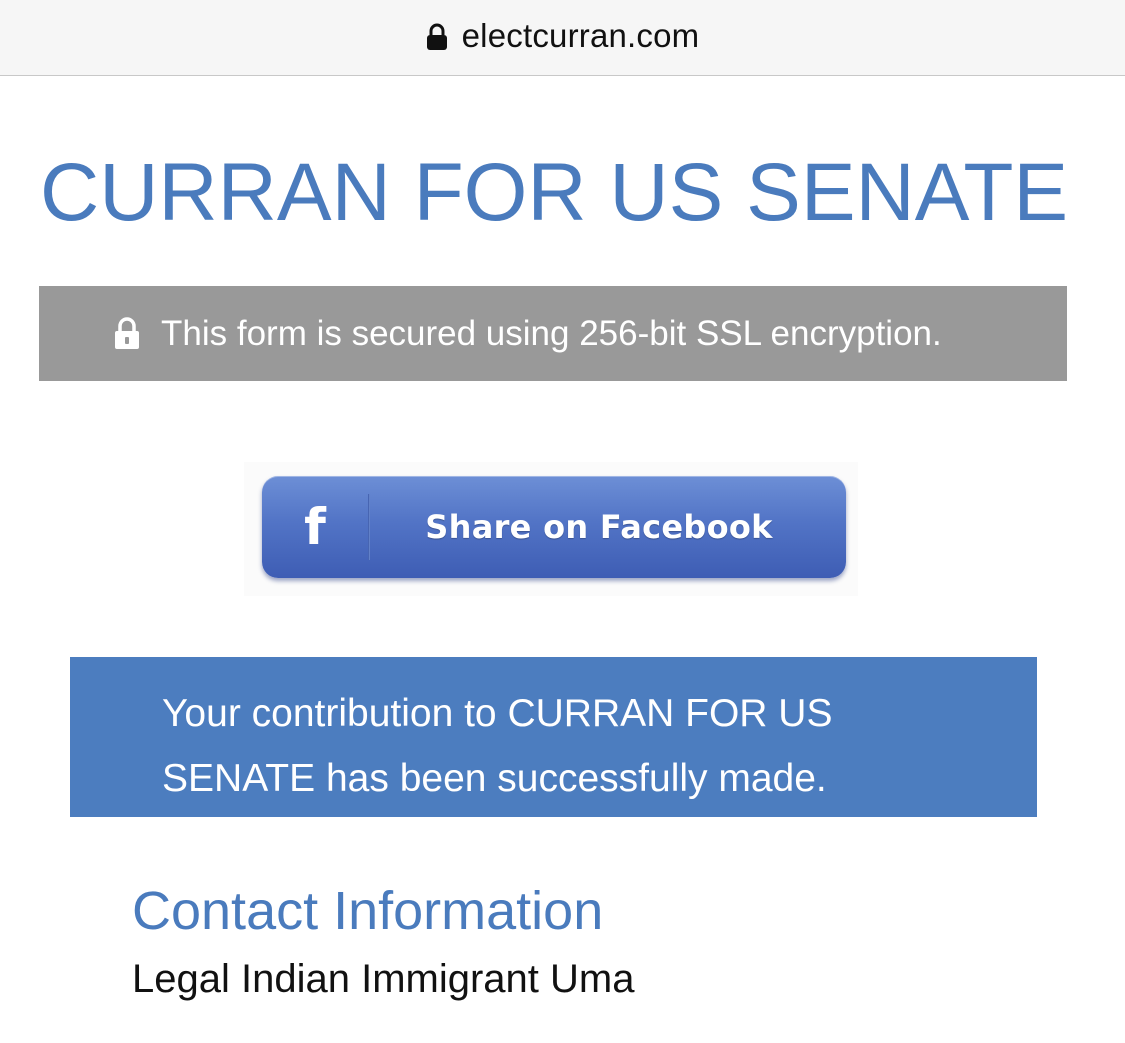  What do you see at coordinates (554, 192) in the screenshot?
I see `page-title: CURRAN FOR US SENATE` at bounding box center [554, 192].